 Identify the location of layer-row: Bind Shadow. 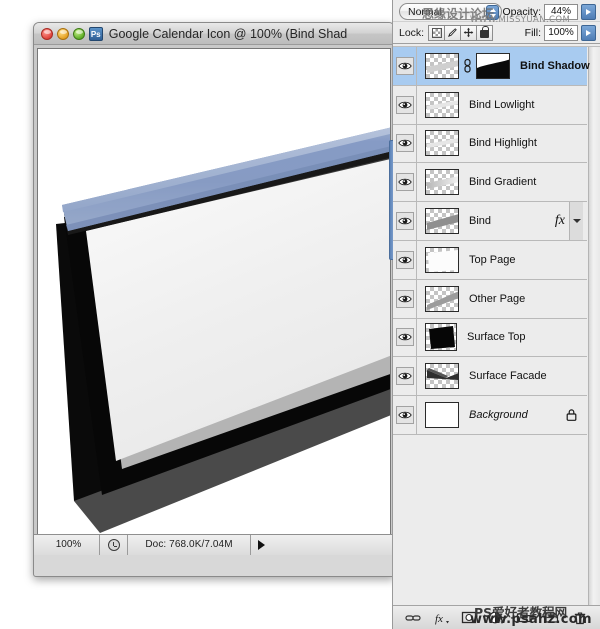
(491, 66).